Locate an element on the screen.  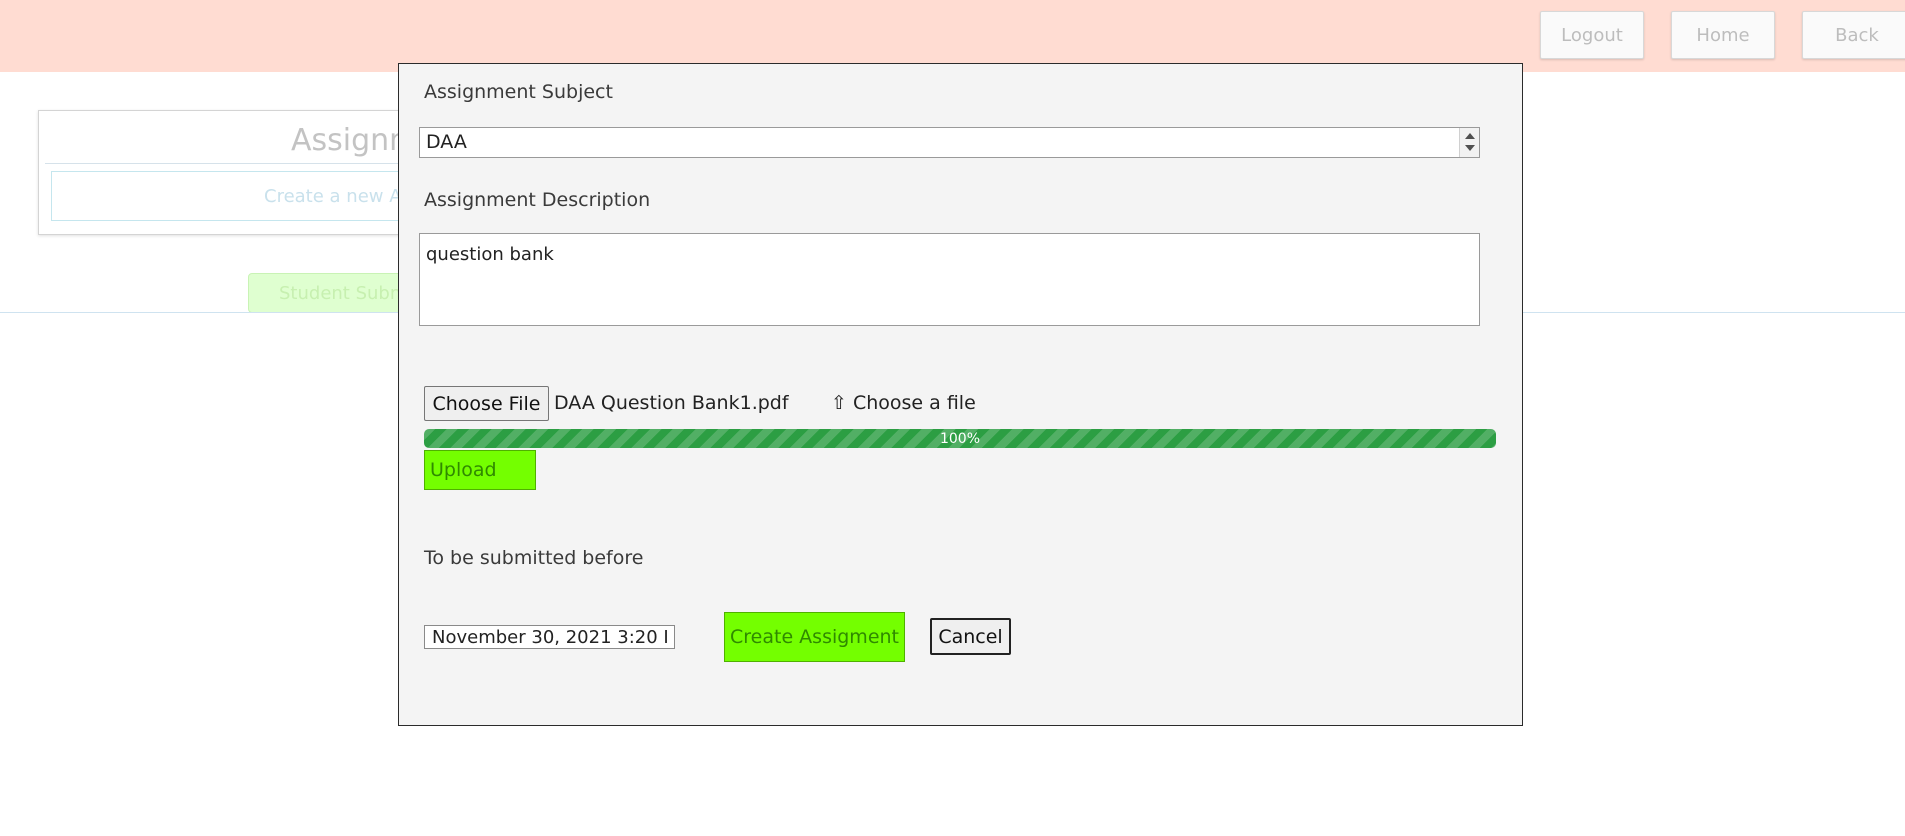
choose-file-button: Choose File is located at coordinates (486, 403).